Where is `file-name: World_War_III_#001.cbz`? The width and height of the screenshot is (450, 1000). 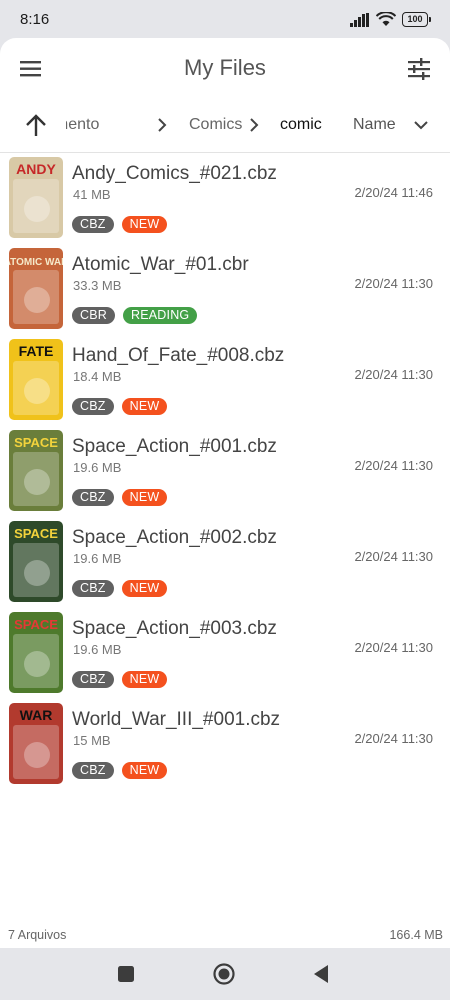
file-name: World_War_III_#001.cbz is located at coordinates (176, 719).